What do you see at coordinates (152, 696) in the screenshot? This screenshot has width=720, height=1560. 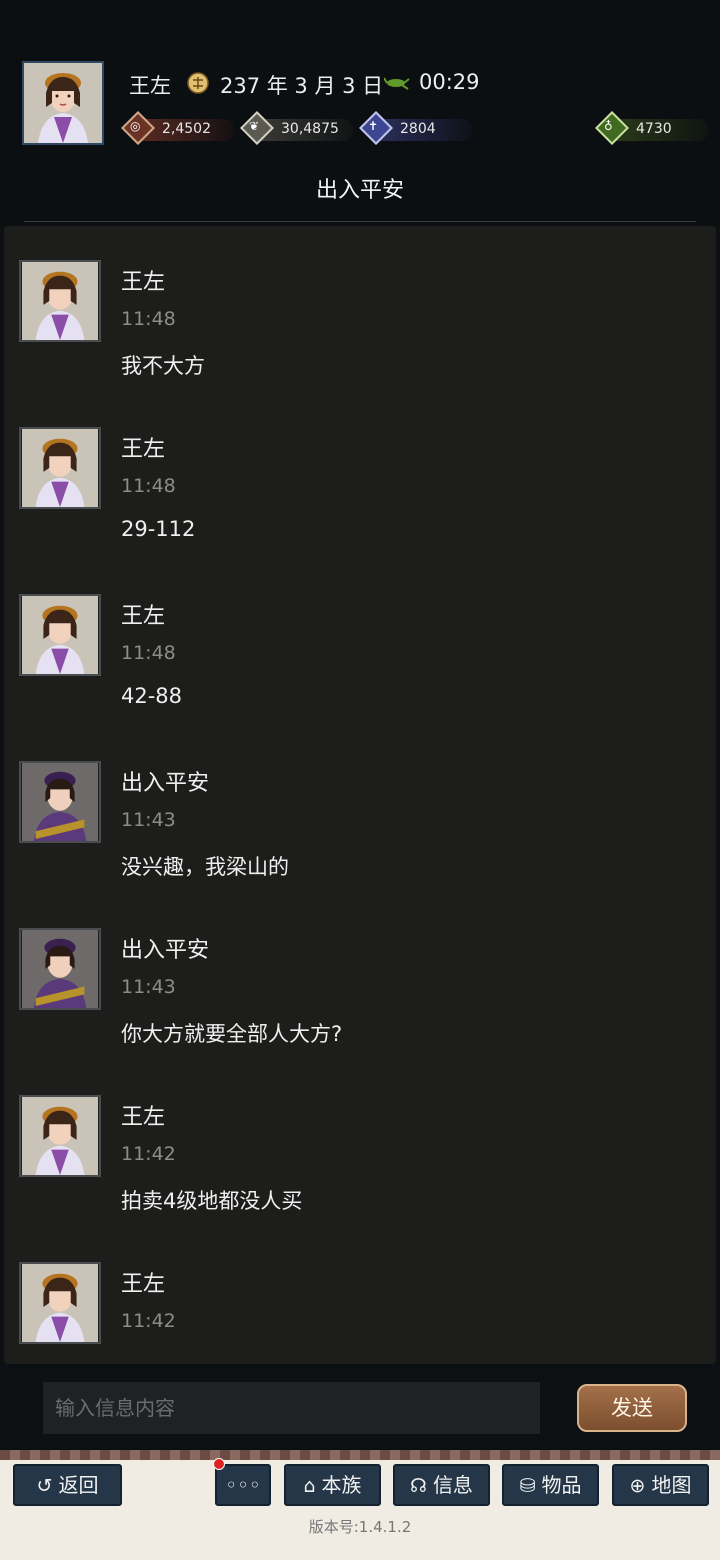 I see `message-text: 42-88` at bounding box center [152, 696].